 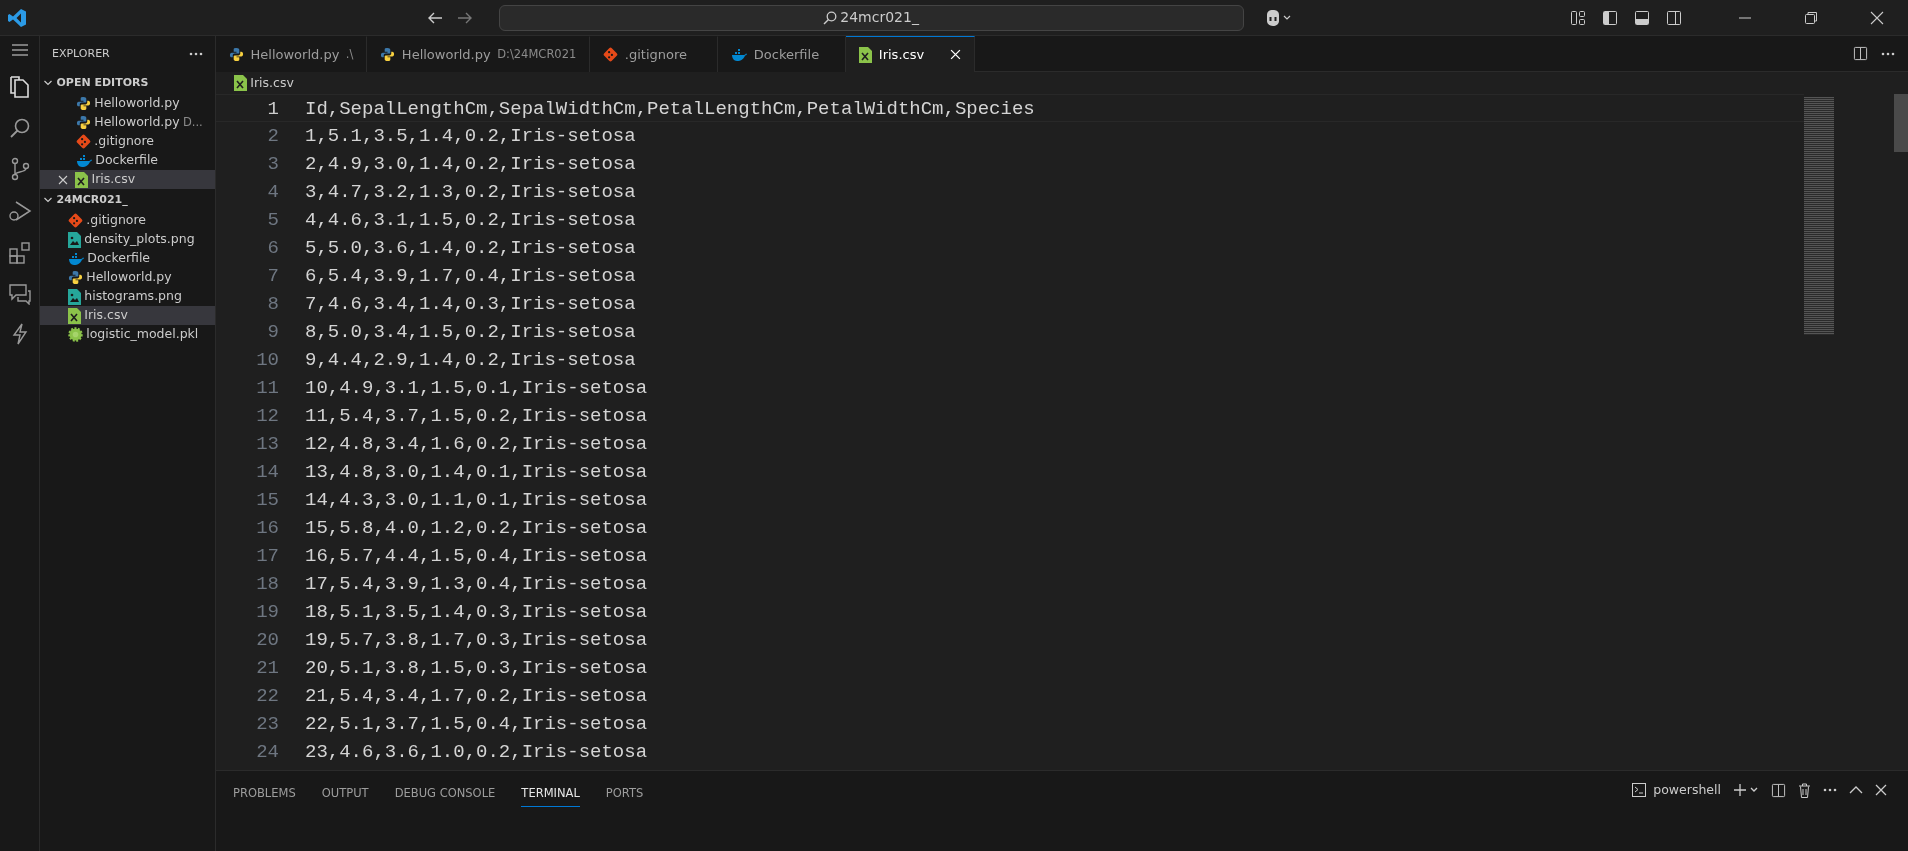 I want to click on split-terminal-icon, so click(x=1778, y=790).